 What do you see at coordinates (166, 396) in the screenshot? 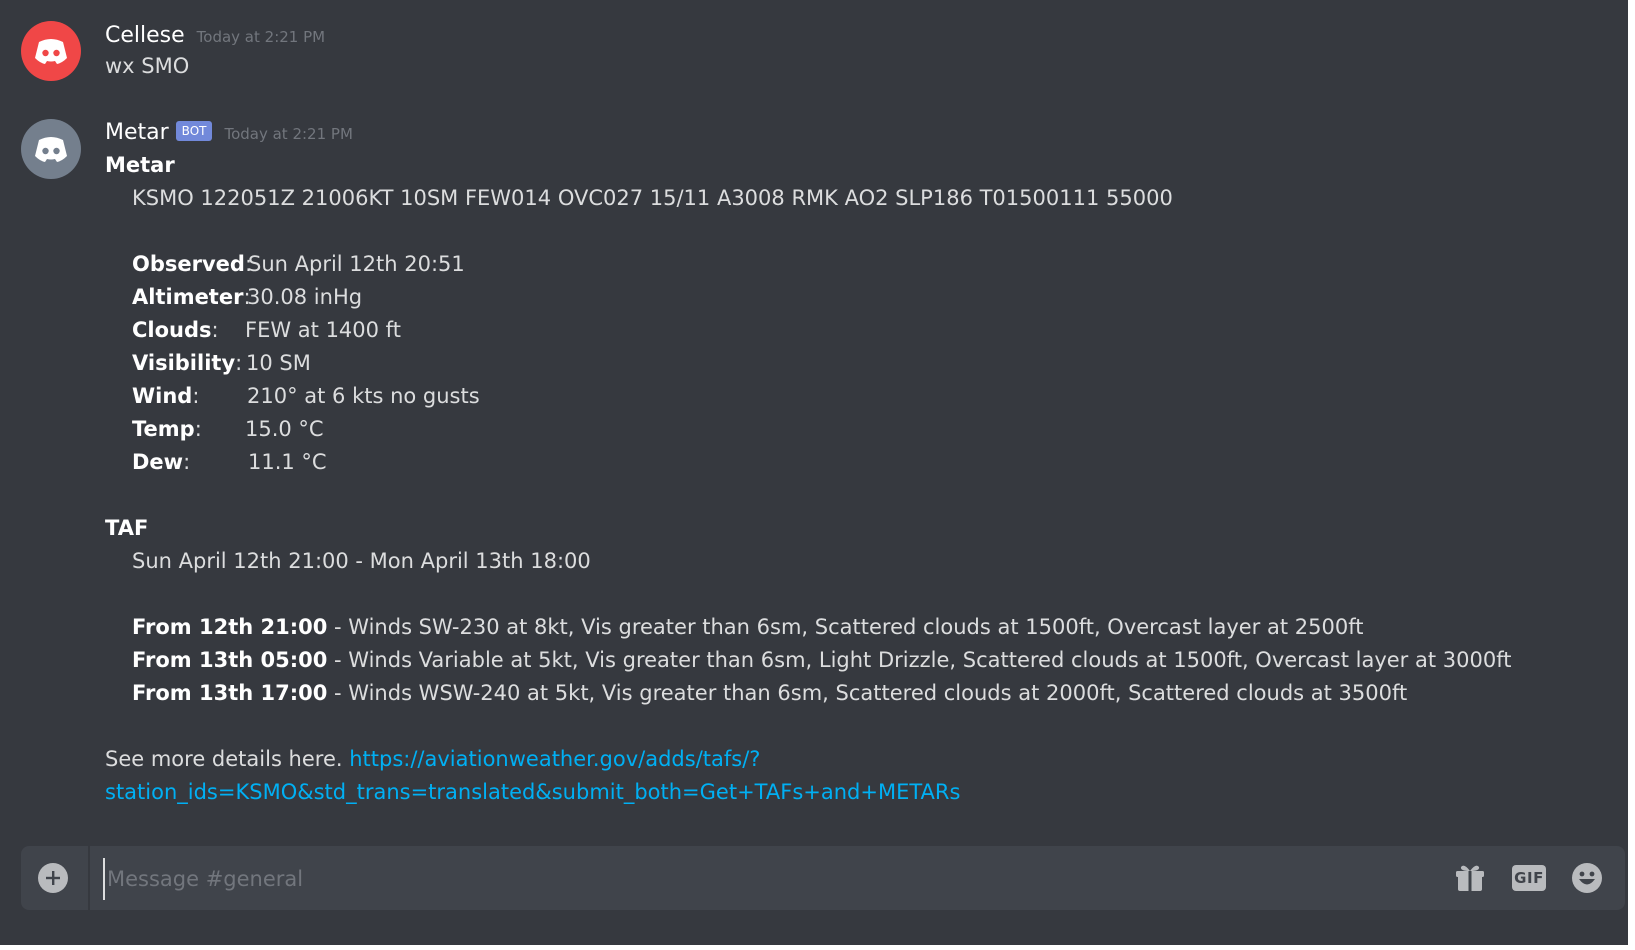
I see `field-wind-label: Wind:` at bounding box center [166, 396].